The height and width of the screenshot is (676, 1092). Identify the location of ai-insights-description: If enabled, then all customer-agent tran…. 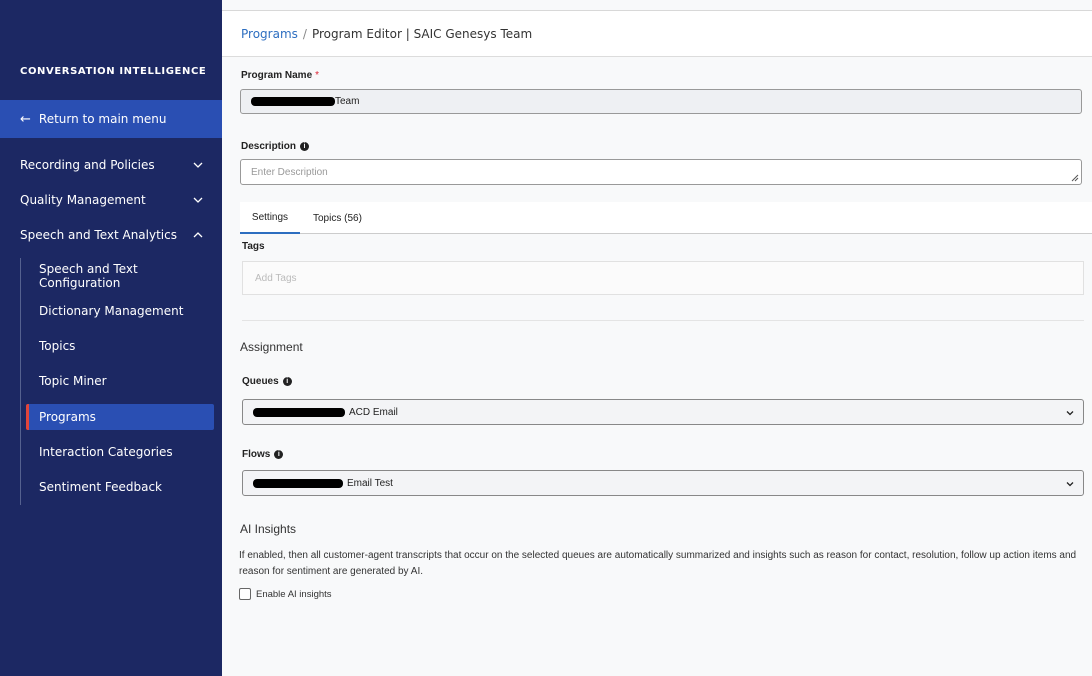
(658, 563).